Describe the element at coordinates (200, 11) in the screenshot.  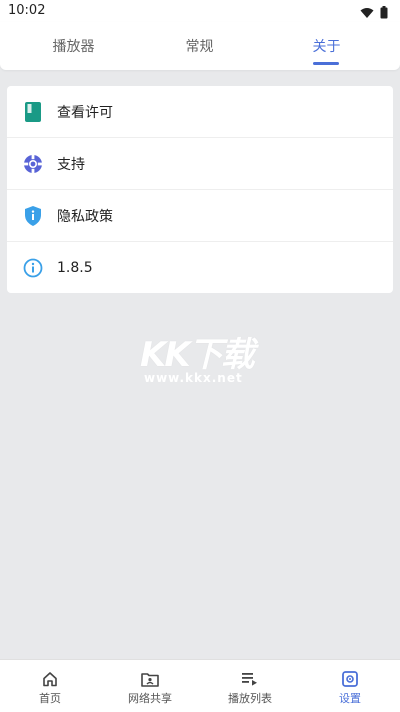
I see `status-bar: 10:02` at that location.